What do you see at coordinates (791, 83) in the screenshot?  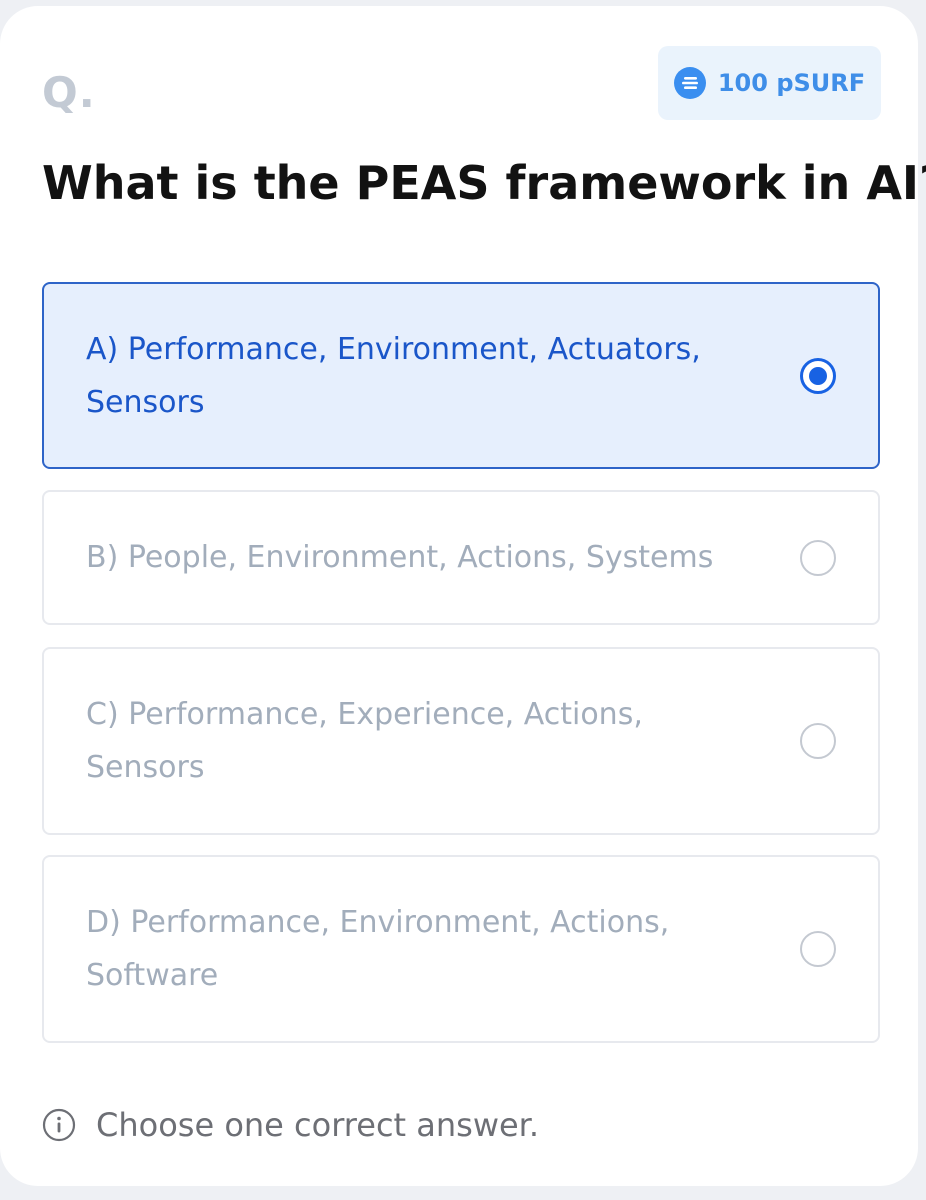 I see `reward-amount: 100 pSURF` at bounding box center [791, 83].